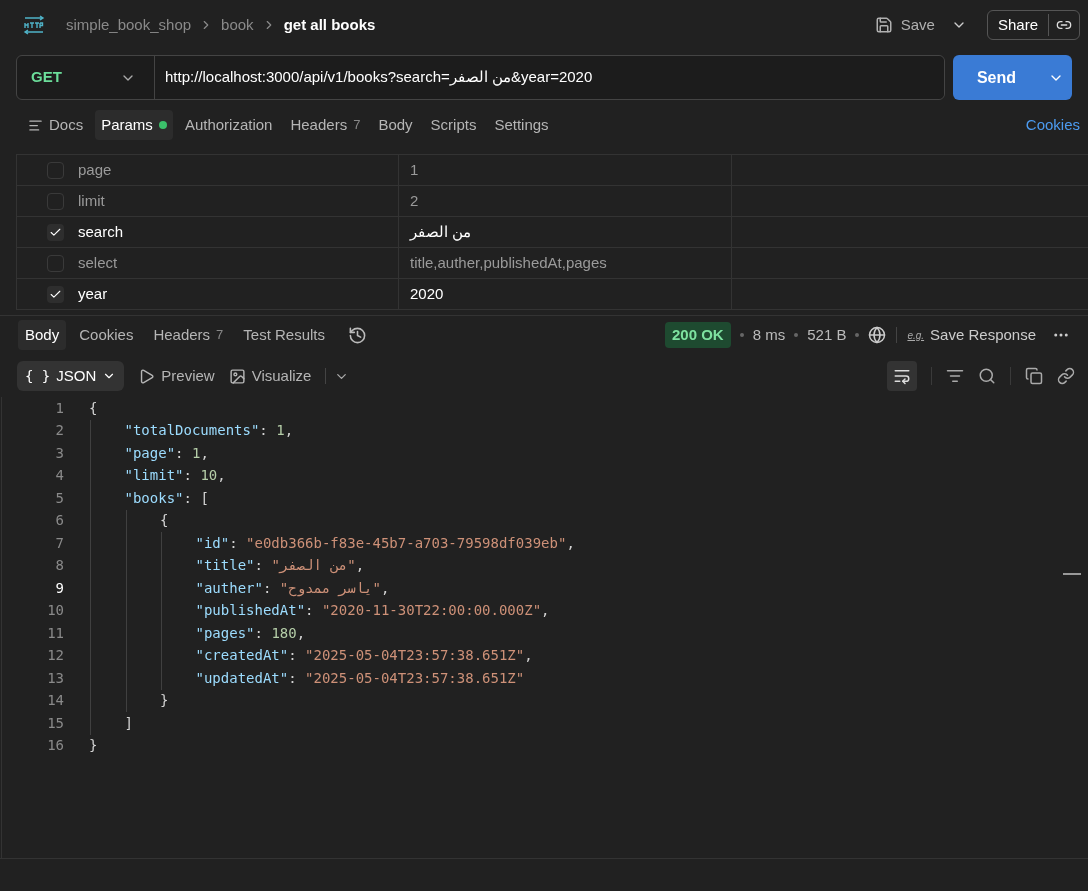 The height and width of the screenshot is (891, 1088). Describe the element at coordinates (59, 408) in the screenshot. I see `line-number: 1` at that location.